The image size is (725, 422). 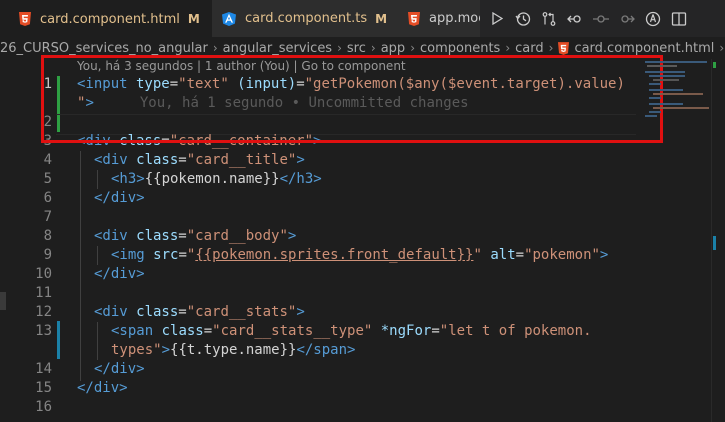 What do you see at coordinates (523, 19) in the screenshot?
I see `history-icon` at bounding box center [523, 19].